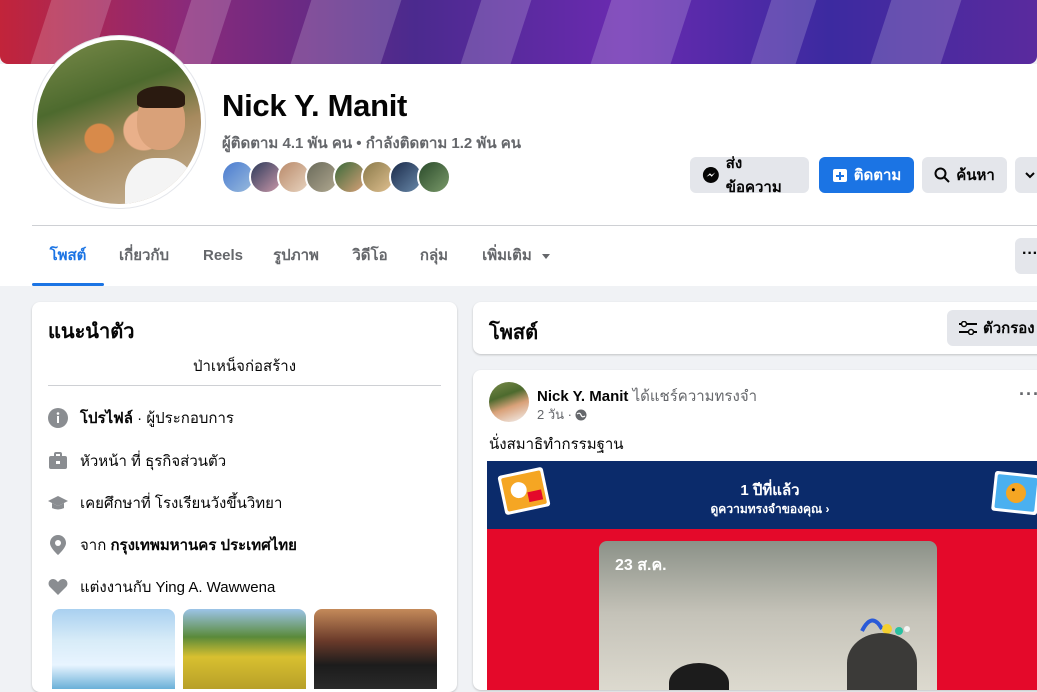  What do you see at coordinates (509, 402) in the screenshot?
I see `post-author-avatar` at bounding box center [509, 402].